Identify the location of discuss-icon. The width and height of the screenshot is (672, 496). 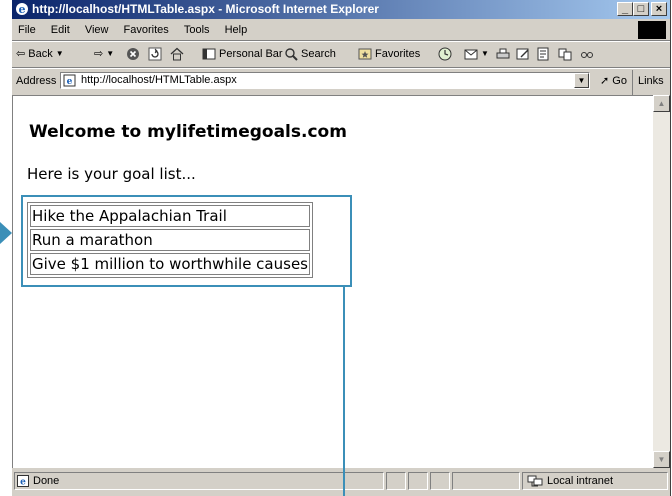
(543, 54).